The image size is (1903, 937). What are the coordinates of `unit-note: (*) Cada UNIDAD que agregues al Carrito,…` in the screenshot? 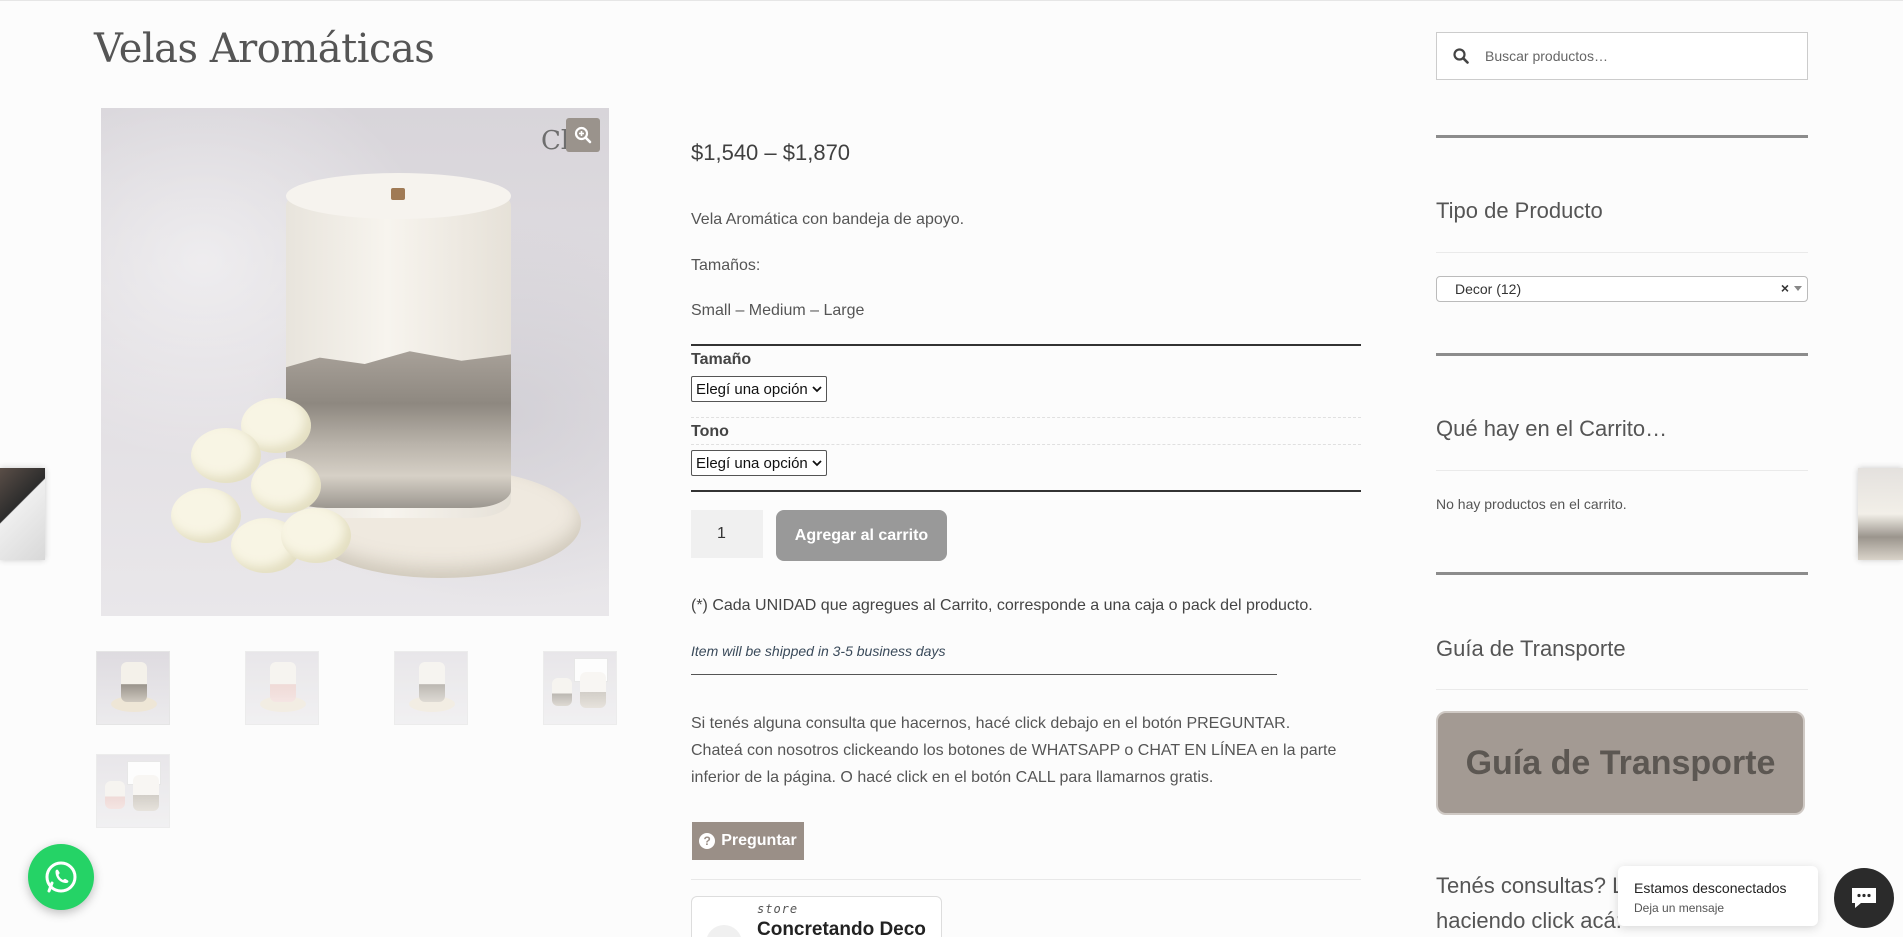 It's located at (1002, 605).